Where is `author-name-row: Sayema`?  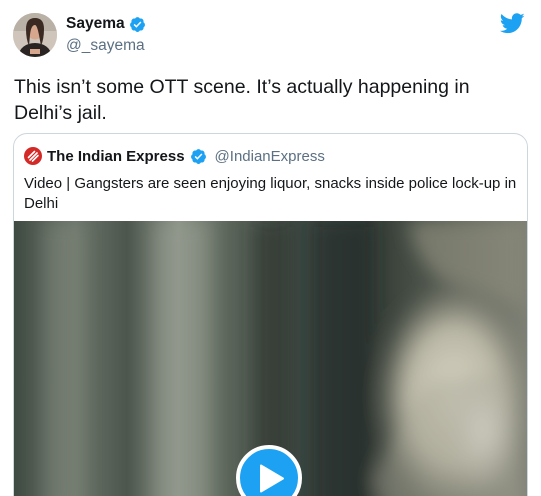
author-name-row: Sayema is located at coordinates (106, 24).